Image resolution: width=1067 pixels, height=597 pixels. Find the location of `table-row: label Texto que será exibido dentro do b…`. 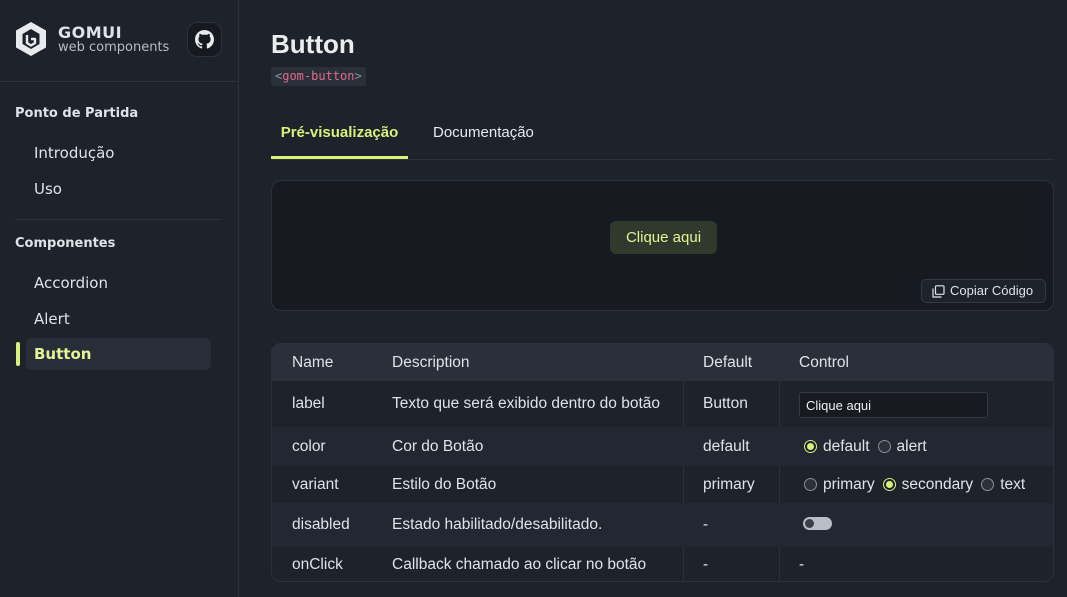

table-row: label Texto que será exibido dentro do b… is located at coordinates (662, 404).